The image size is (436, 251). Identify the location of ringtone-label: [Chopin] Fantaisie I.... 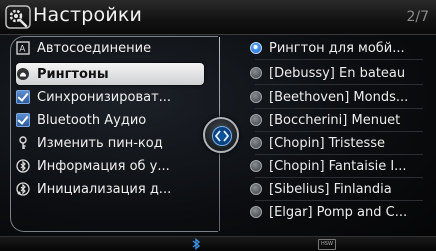
(338, 166).